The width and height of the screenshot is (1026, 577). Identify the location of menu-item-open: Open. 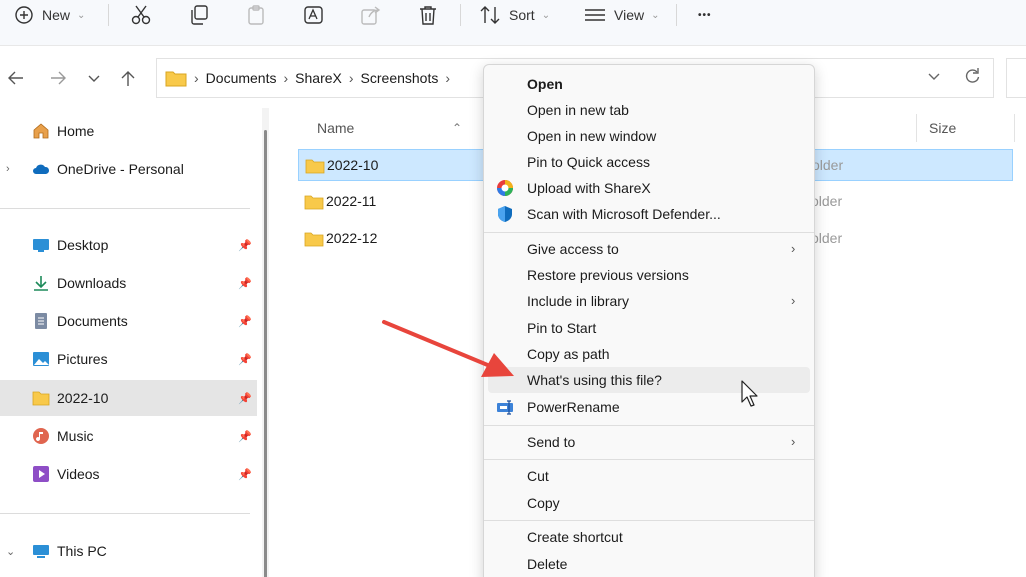
(649, 84).